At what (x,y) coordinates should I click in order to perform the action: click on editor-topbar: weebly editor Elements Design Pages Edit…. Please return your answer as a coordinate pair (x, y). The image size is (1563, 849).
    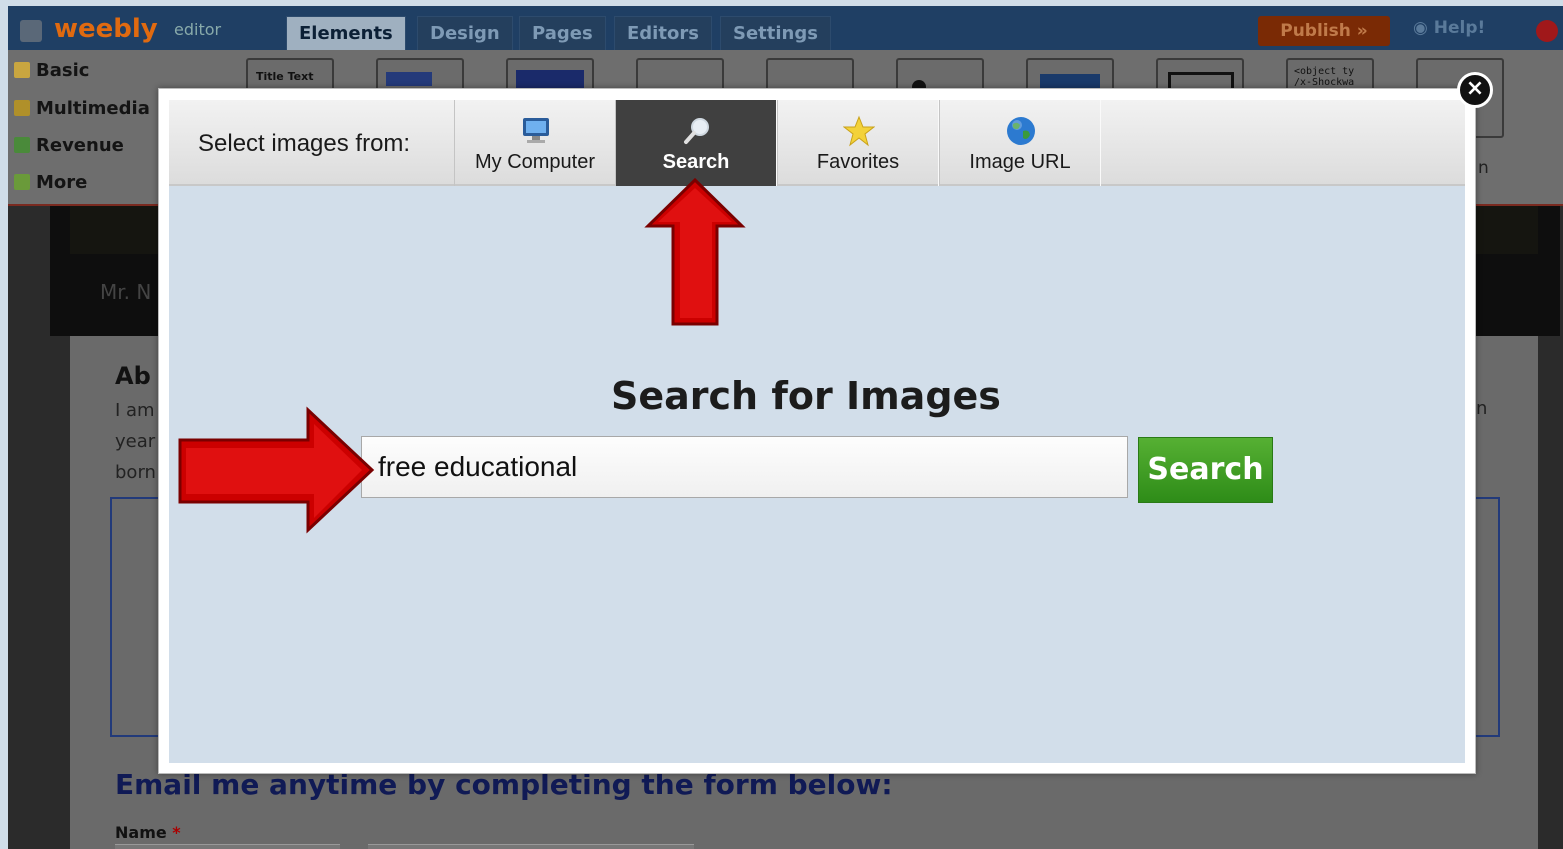
    Looking at the image, I should click on (785, 28).